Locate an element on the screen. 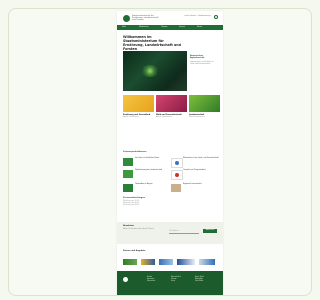  topic-link: Gut leben im ländlichen Raum is located at coordinates (148, 164).